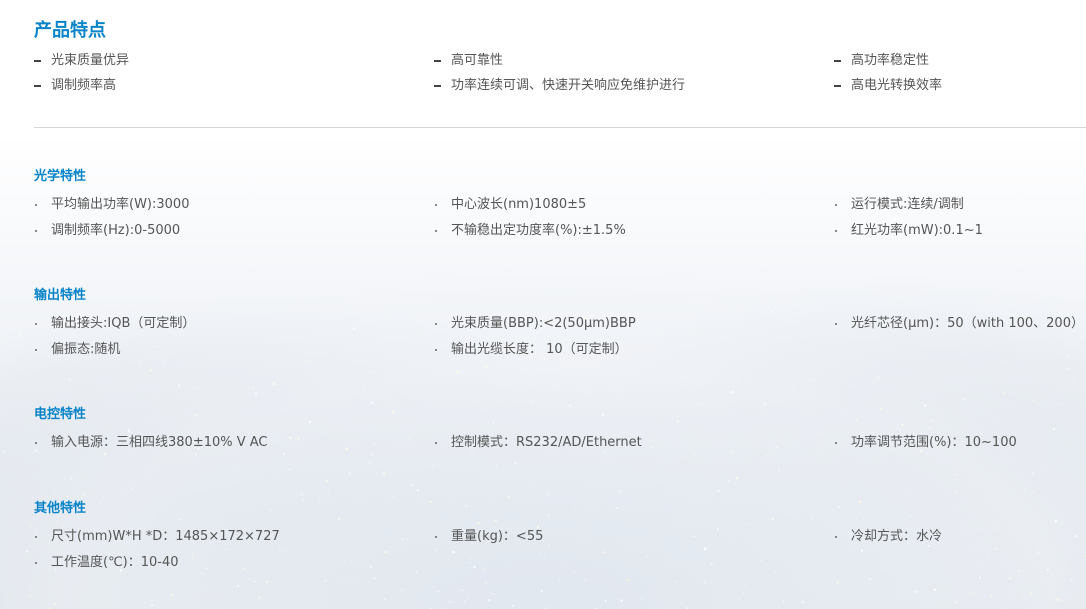 The image size is (1086, 609). Describe the element at coordinates (60, 176) in the screenshot. I see `optical-section-title: 光学特性` at that location.